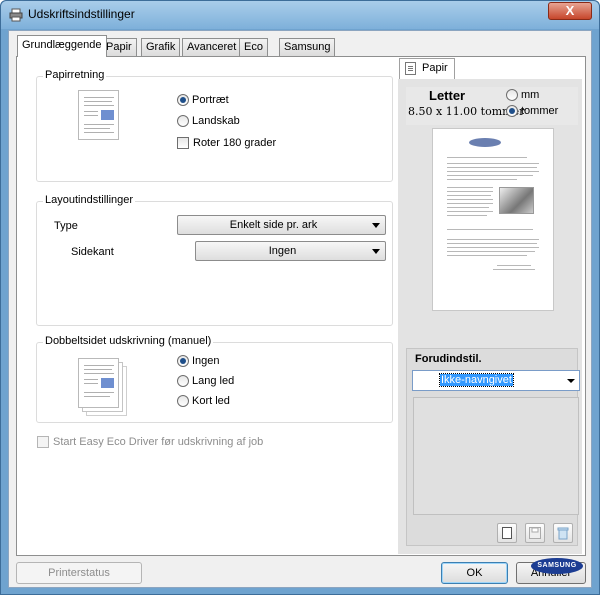 The image size is (600, 595). I want to click on landscape-label: Landskab, so click(216, 121).